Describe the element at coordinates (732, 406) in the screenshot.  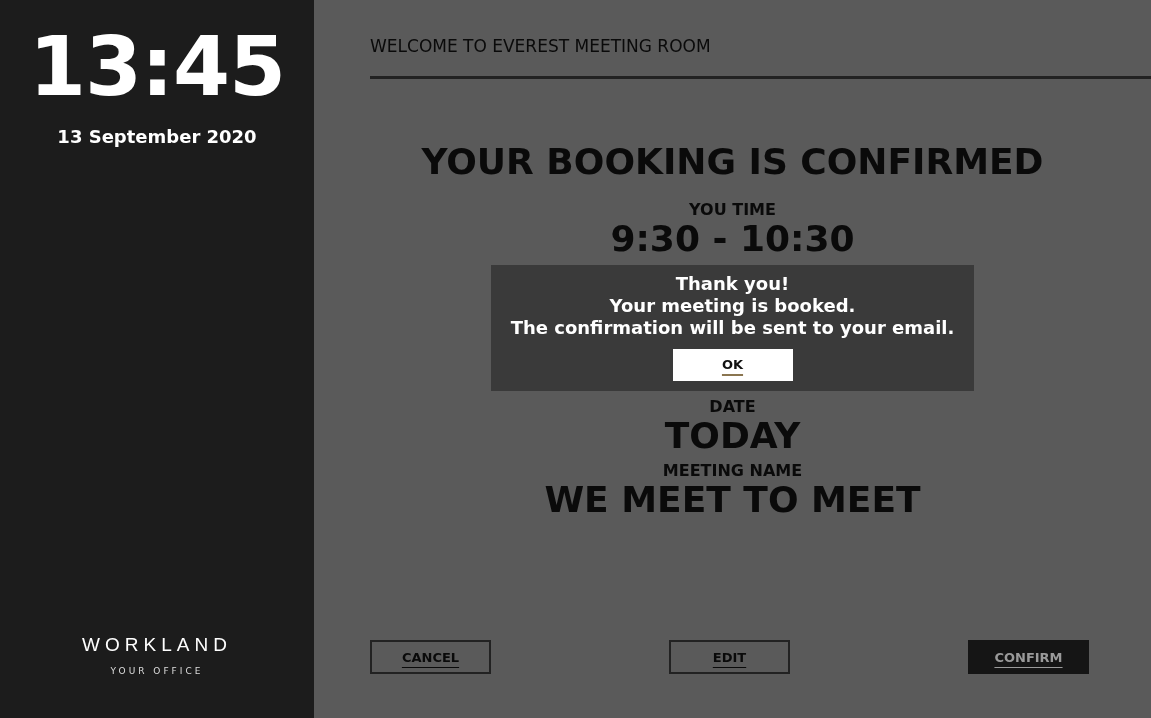
I see `field-label: DATE` at that location.